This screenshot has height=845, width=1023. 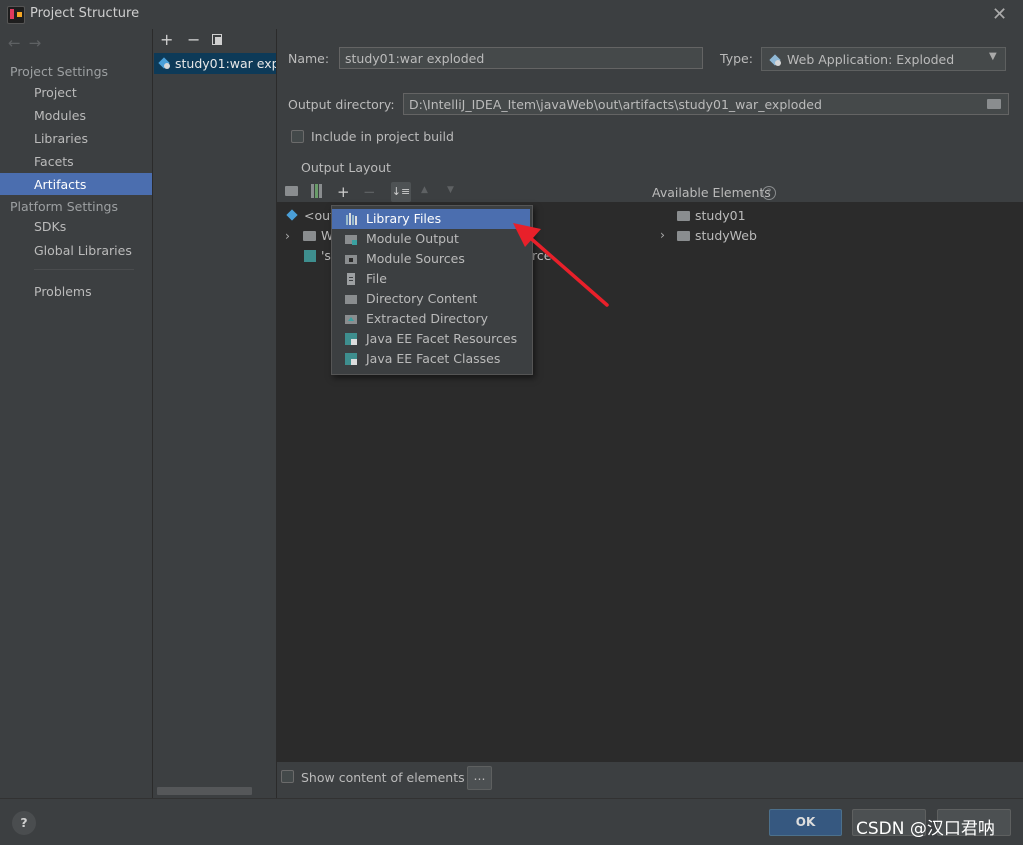 What do you see at coordinates (993, 56) in the screenshot?
I see `chevron-down-icon: ▼` at bounding box center [993, 56].